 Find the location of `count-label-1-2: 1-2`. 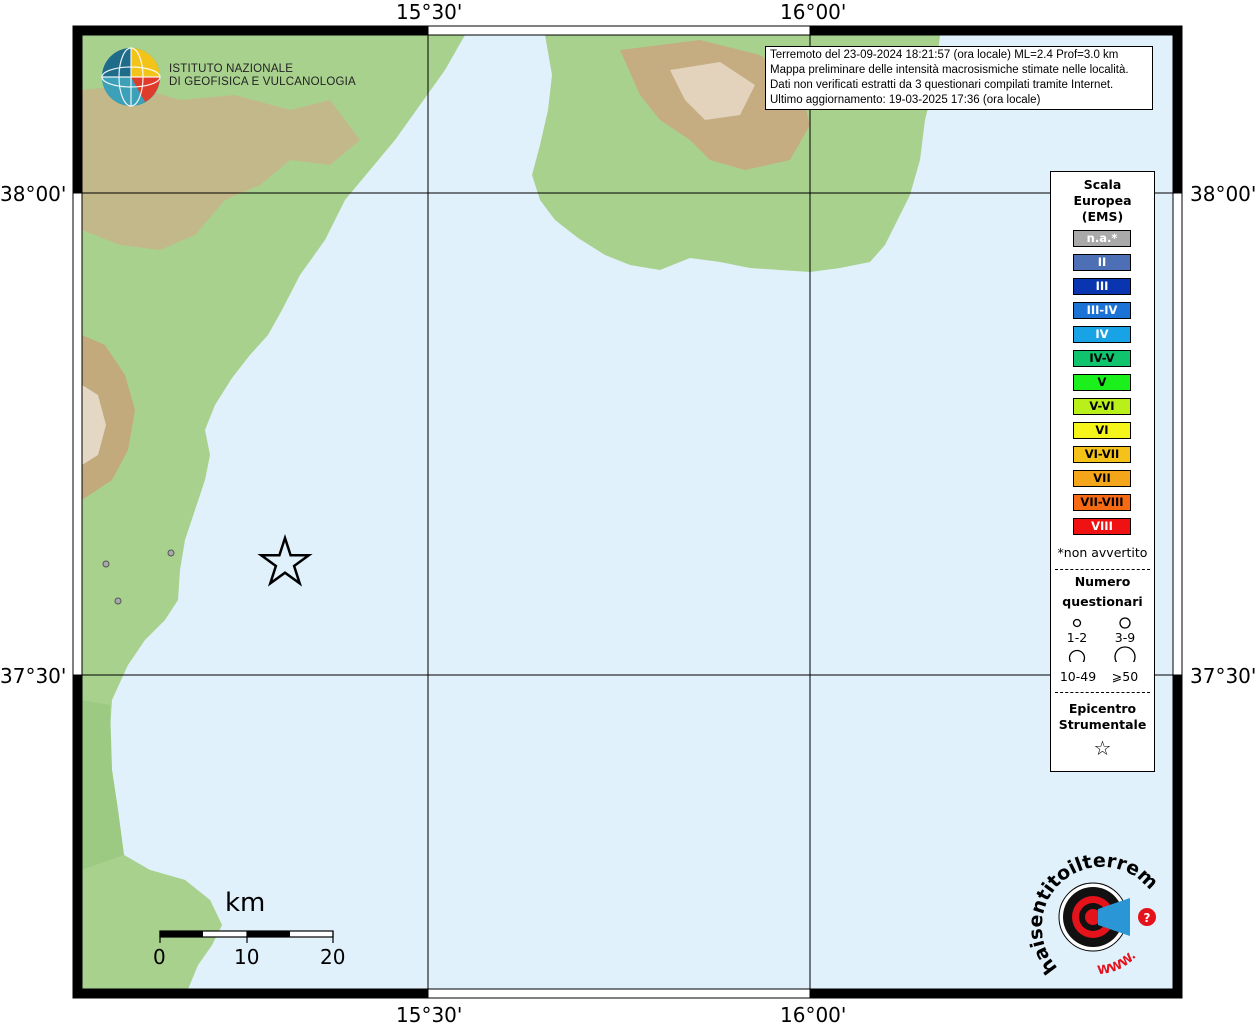

count-label-1-2: 1-2 is located at coordinates (1077, 637).